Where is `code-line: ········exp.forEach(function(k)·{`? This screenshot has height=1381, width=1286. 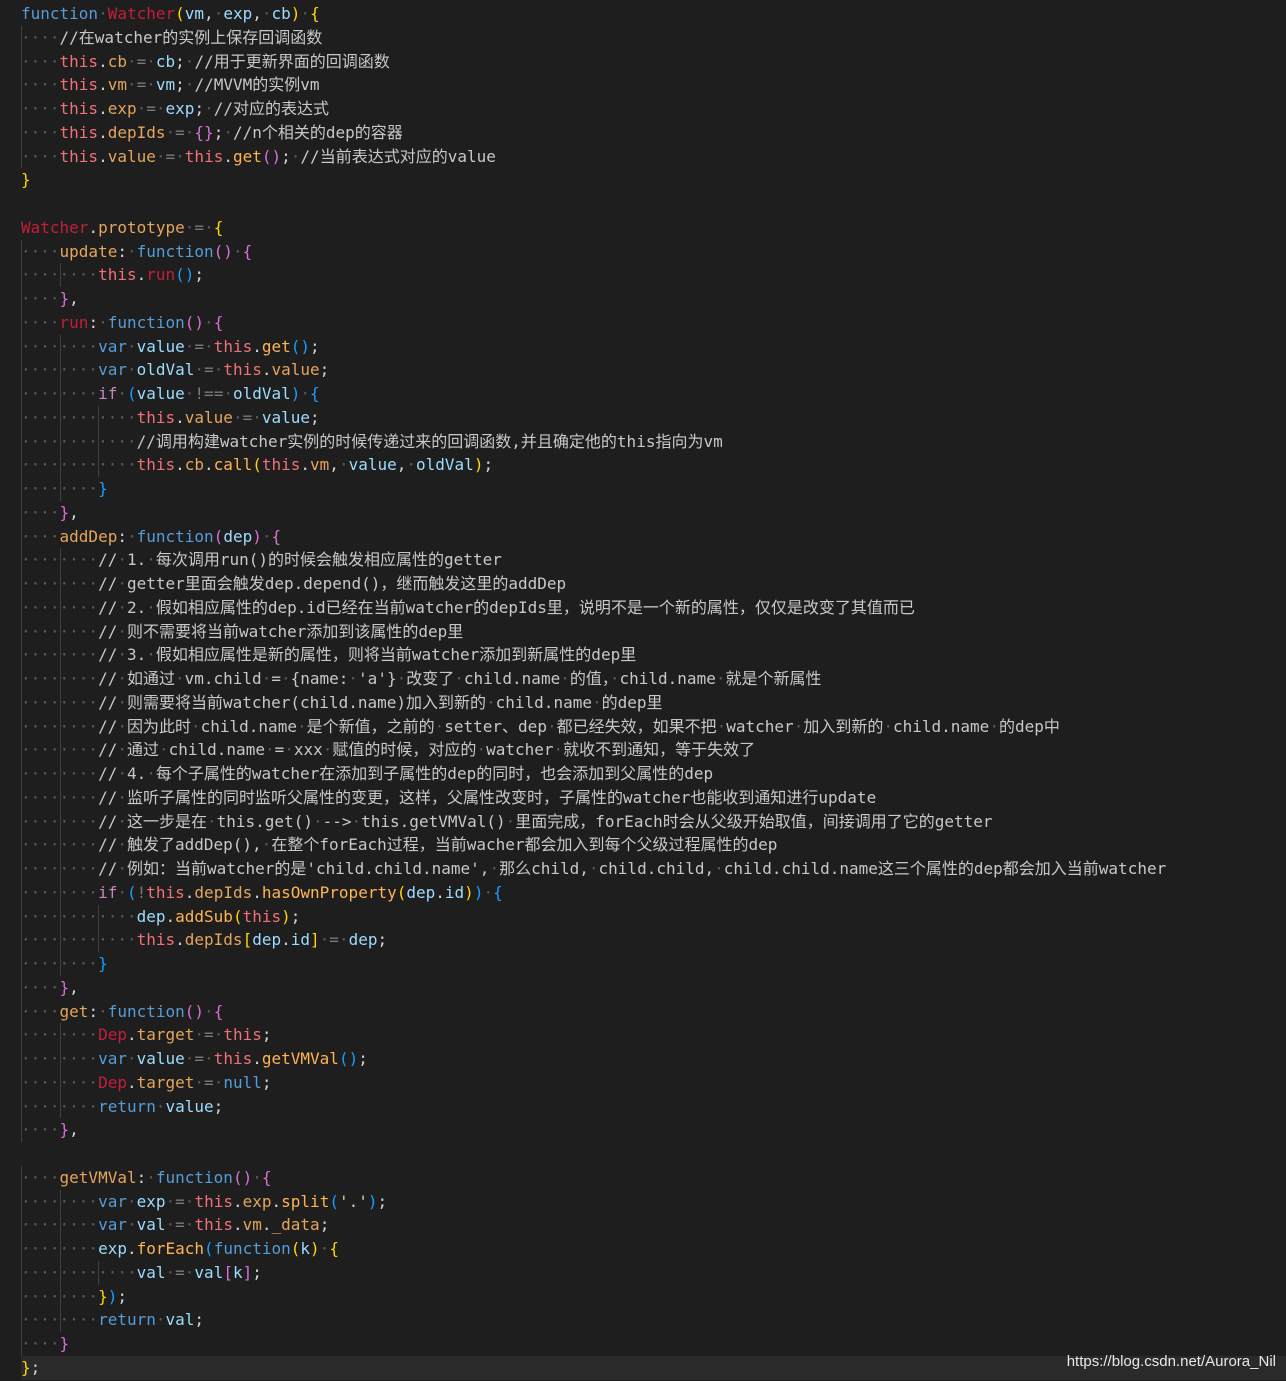
code-line: ········exp.forEach(function(k)·{ is located at coordinates (653, 1249).